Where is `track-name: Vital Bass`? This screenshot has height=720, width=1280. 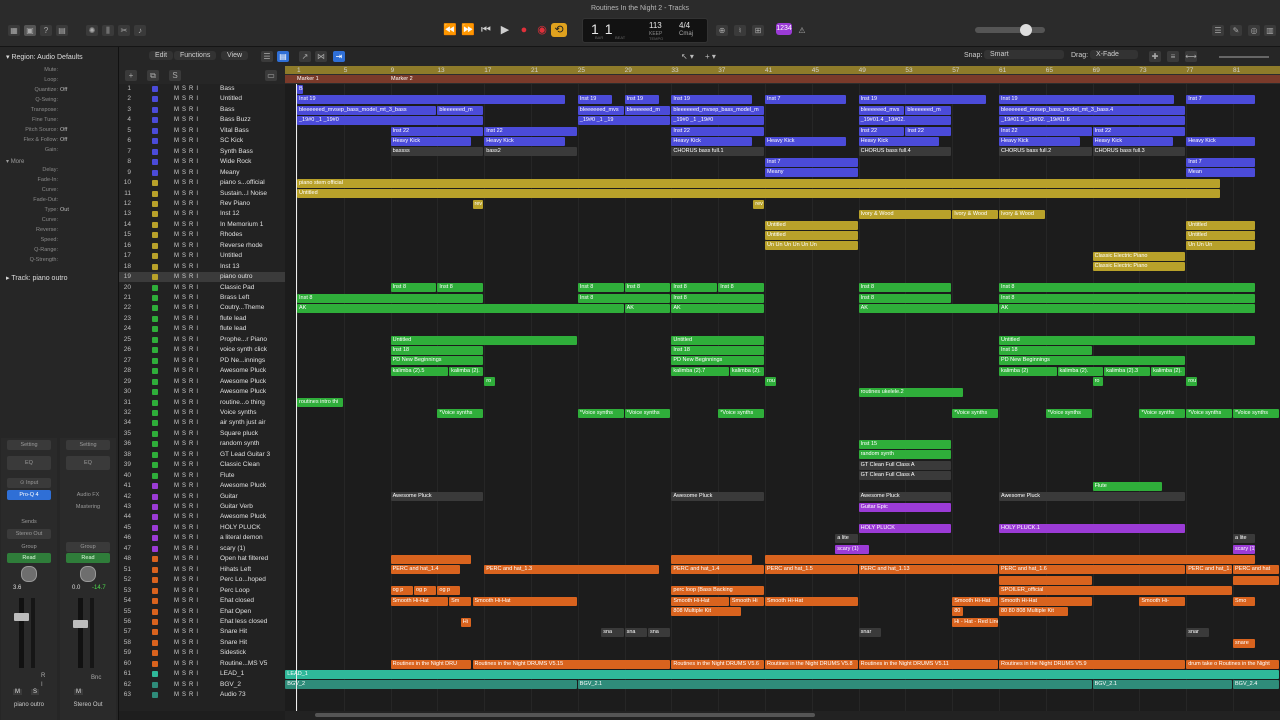
track-name: Vital Bass is located at coordinates (252, 131).